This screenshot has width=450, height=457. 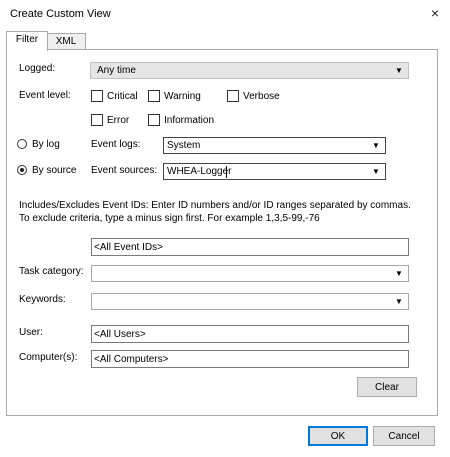 I want to click on event-logs-dropdown: System ▼, so click(x=274, y=145).